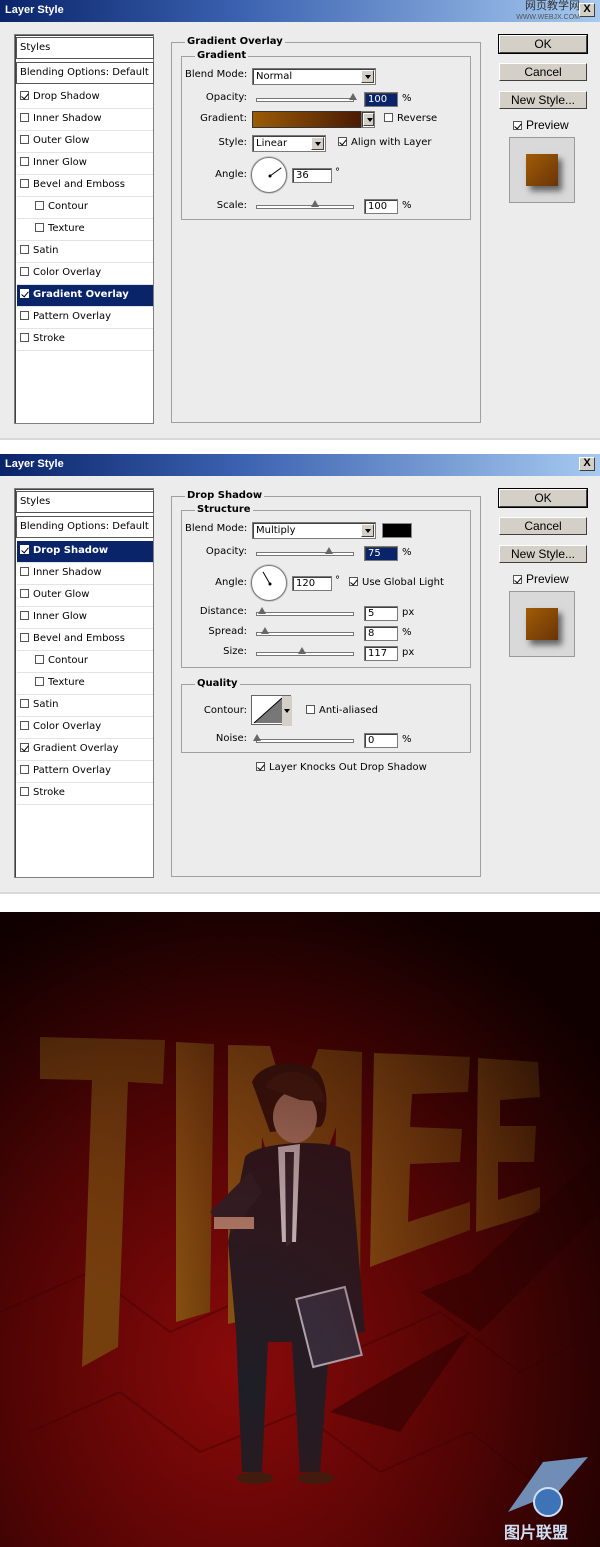 The image size is (600, 1547). I want to click on knockout-checkbox: Layer Knocks Out Drop Shadow, so click(341, 767).